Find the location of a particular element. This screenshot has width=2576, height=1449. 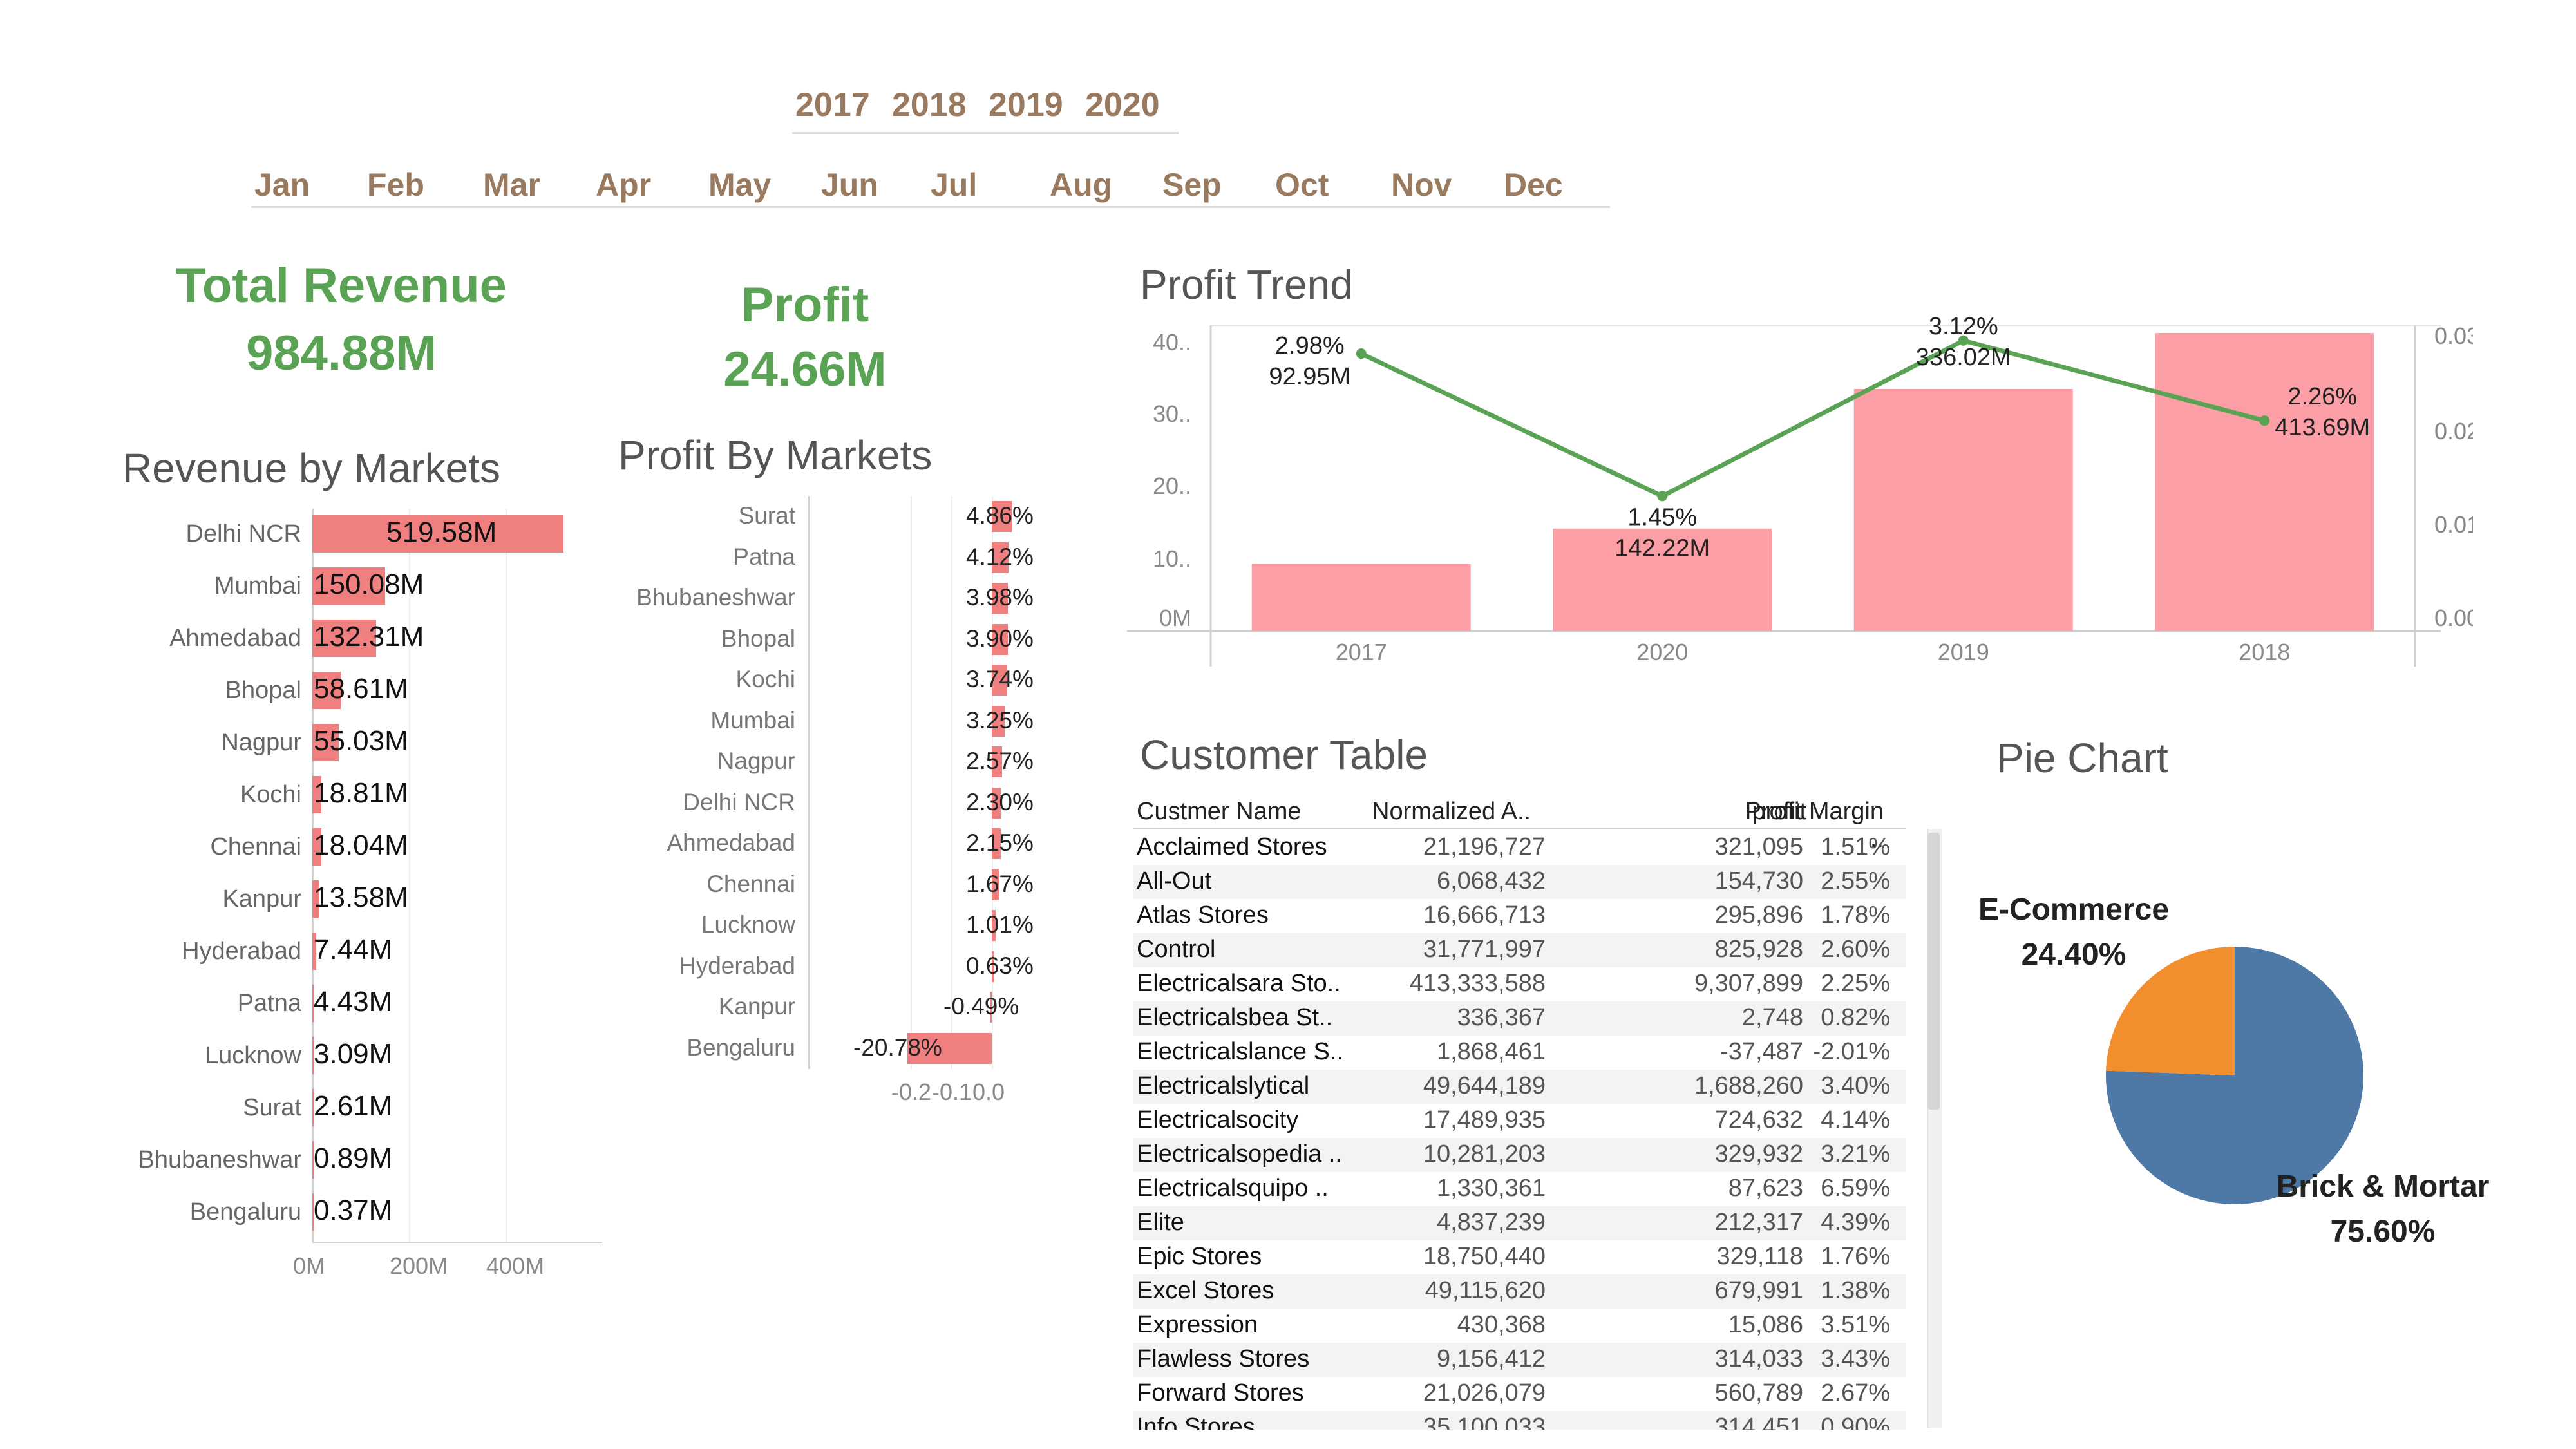

table-row: Elite 4,837,239 212,317 4.39% is located at coordinates (1519, 1223).